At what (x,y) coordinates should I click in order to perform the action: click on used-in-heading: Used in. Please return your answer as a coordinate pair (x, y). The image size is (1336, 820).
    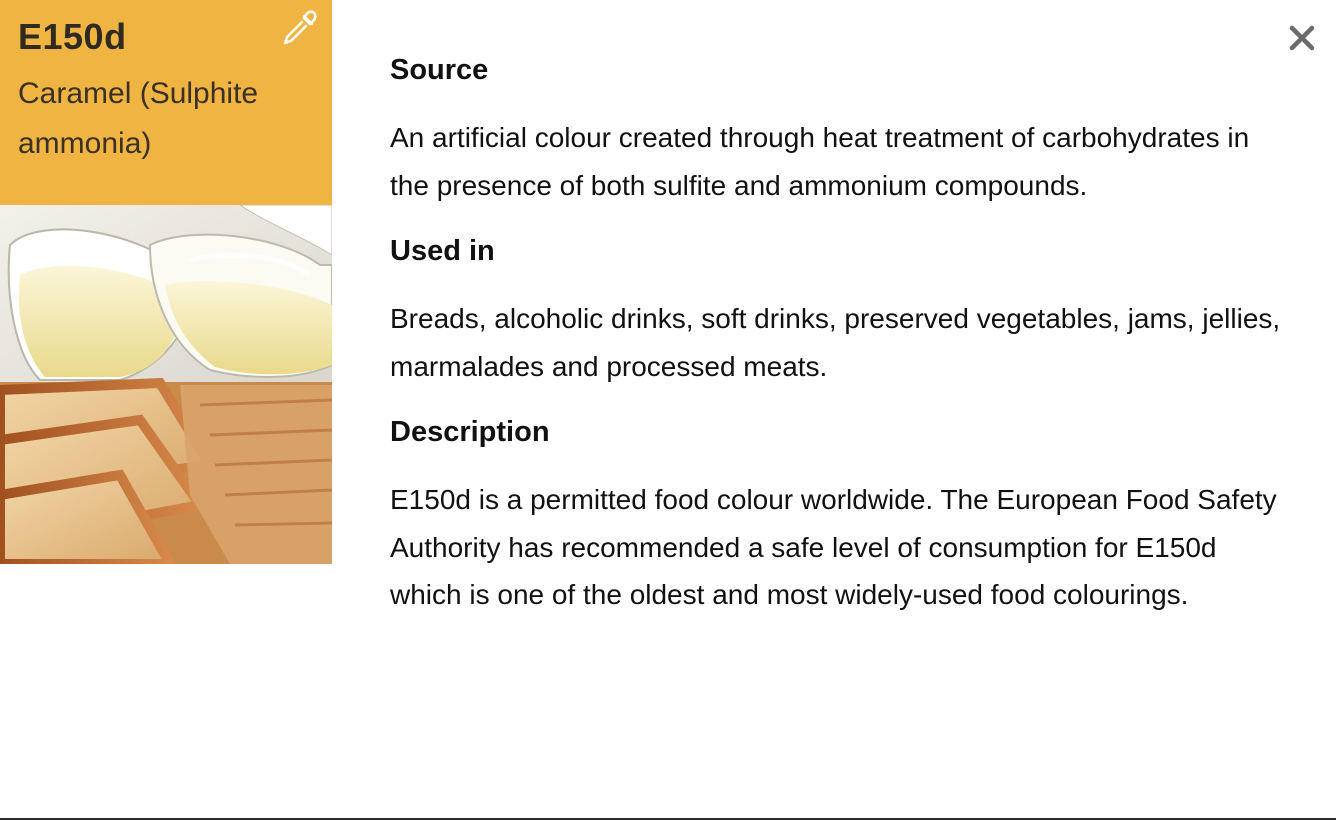
    Looking at the image, I should click on (442, 251).